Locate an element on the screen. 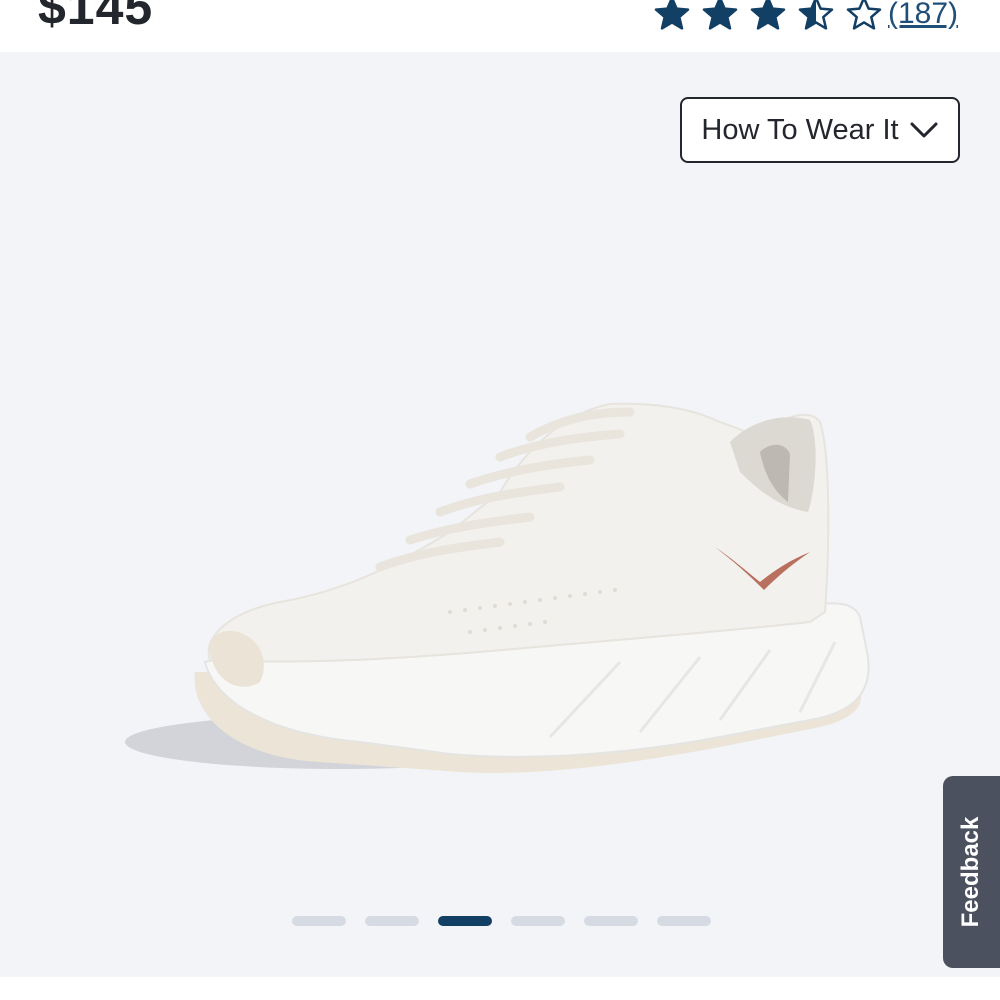 The image size is (1000, 1000). feedback-label: Feedback is located at coordinates (970, 872).